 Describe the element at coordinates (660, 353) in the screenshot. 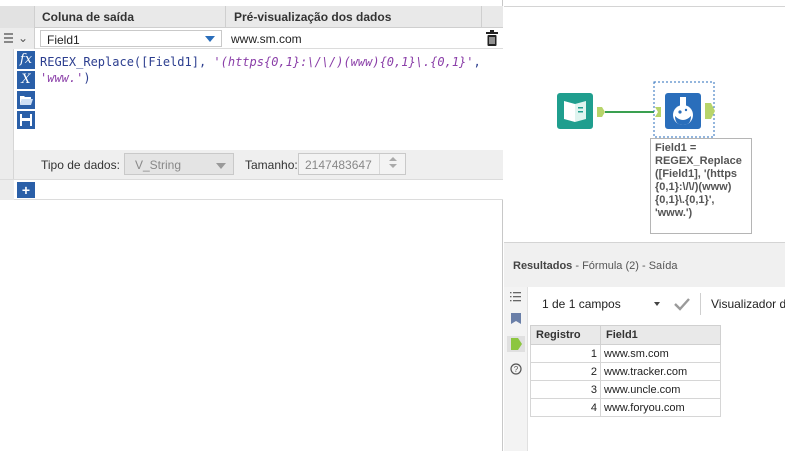

I see `field1-cell: www.sm.com` at that location.